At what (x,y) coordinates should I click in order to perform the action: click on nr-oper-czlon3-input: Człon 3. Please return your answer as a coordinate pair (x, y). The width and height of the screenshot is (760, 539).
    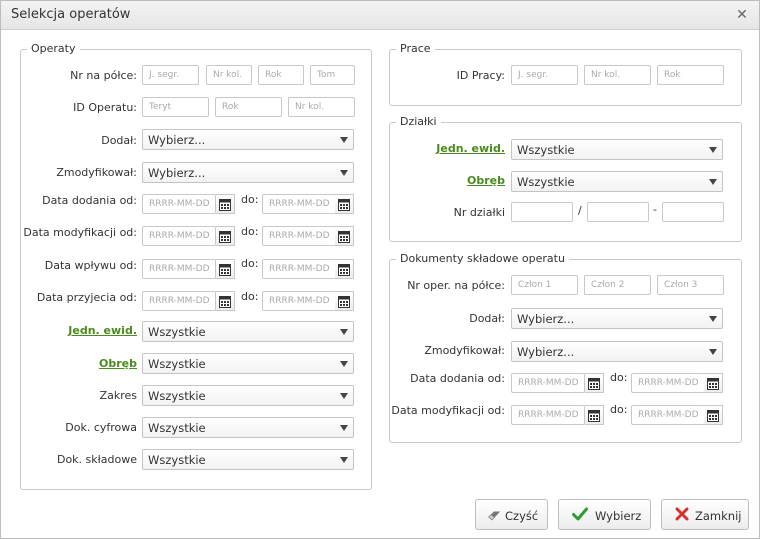
    Looking at the image, I should click on (690, 285).